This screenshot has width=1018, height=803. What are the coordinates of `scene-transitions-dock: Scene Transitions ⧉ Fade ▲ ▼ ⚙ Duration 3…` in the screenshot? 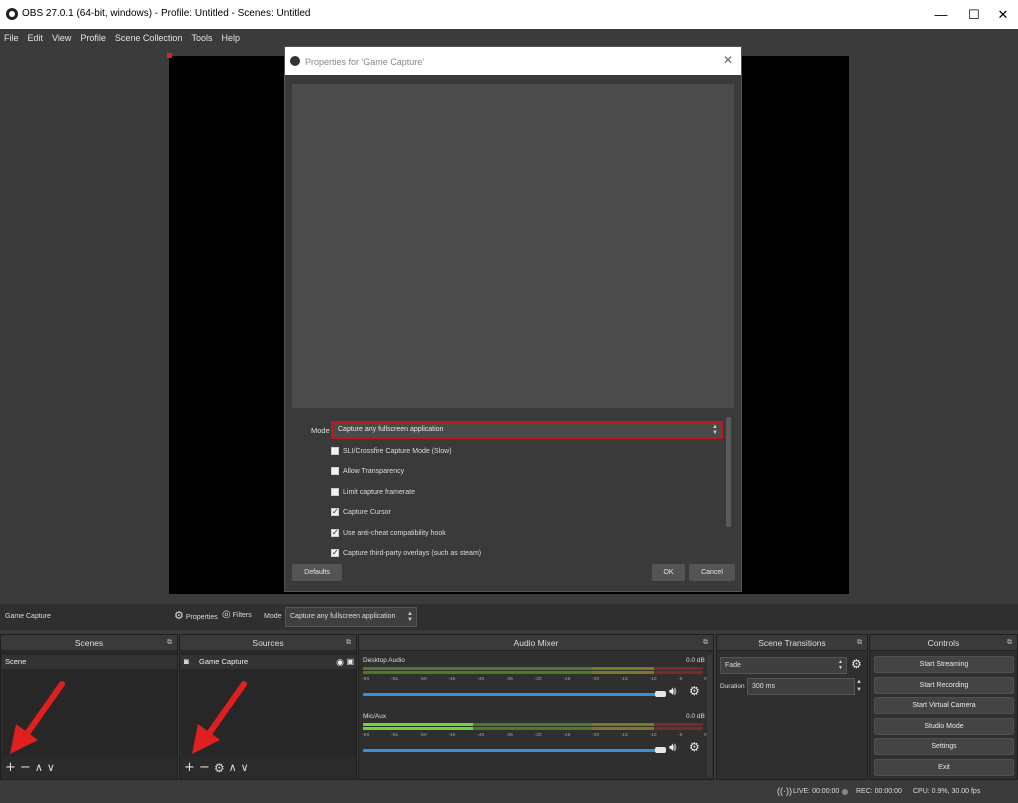 It's located at (792, 707).